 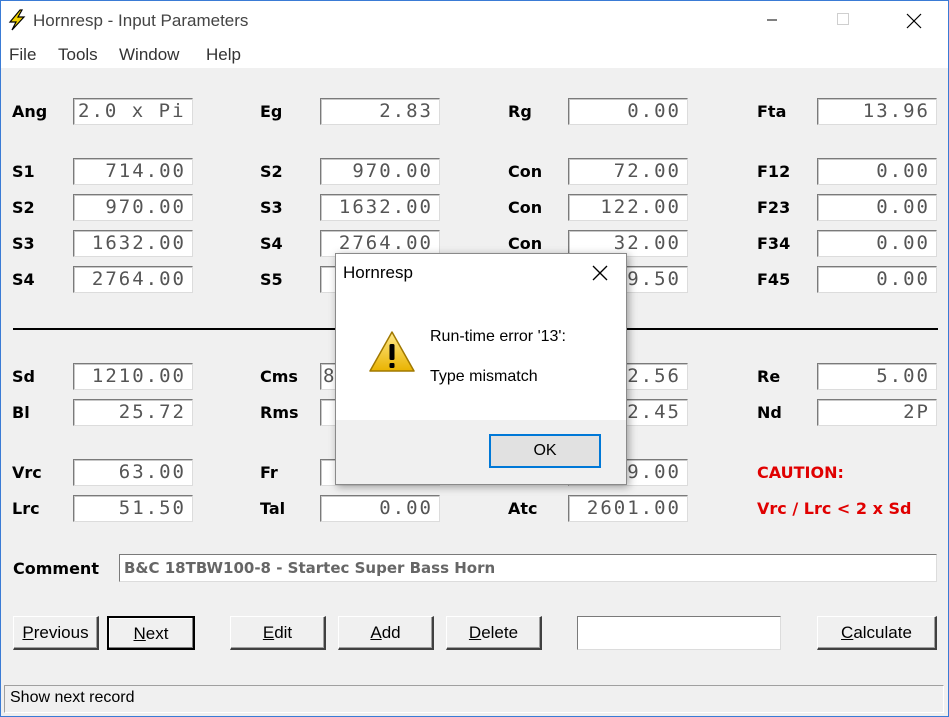 I want to click on label-ang: Ang, so click(x=30, y=111).